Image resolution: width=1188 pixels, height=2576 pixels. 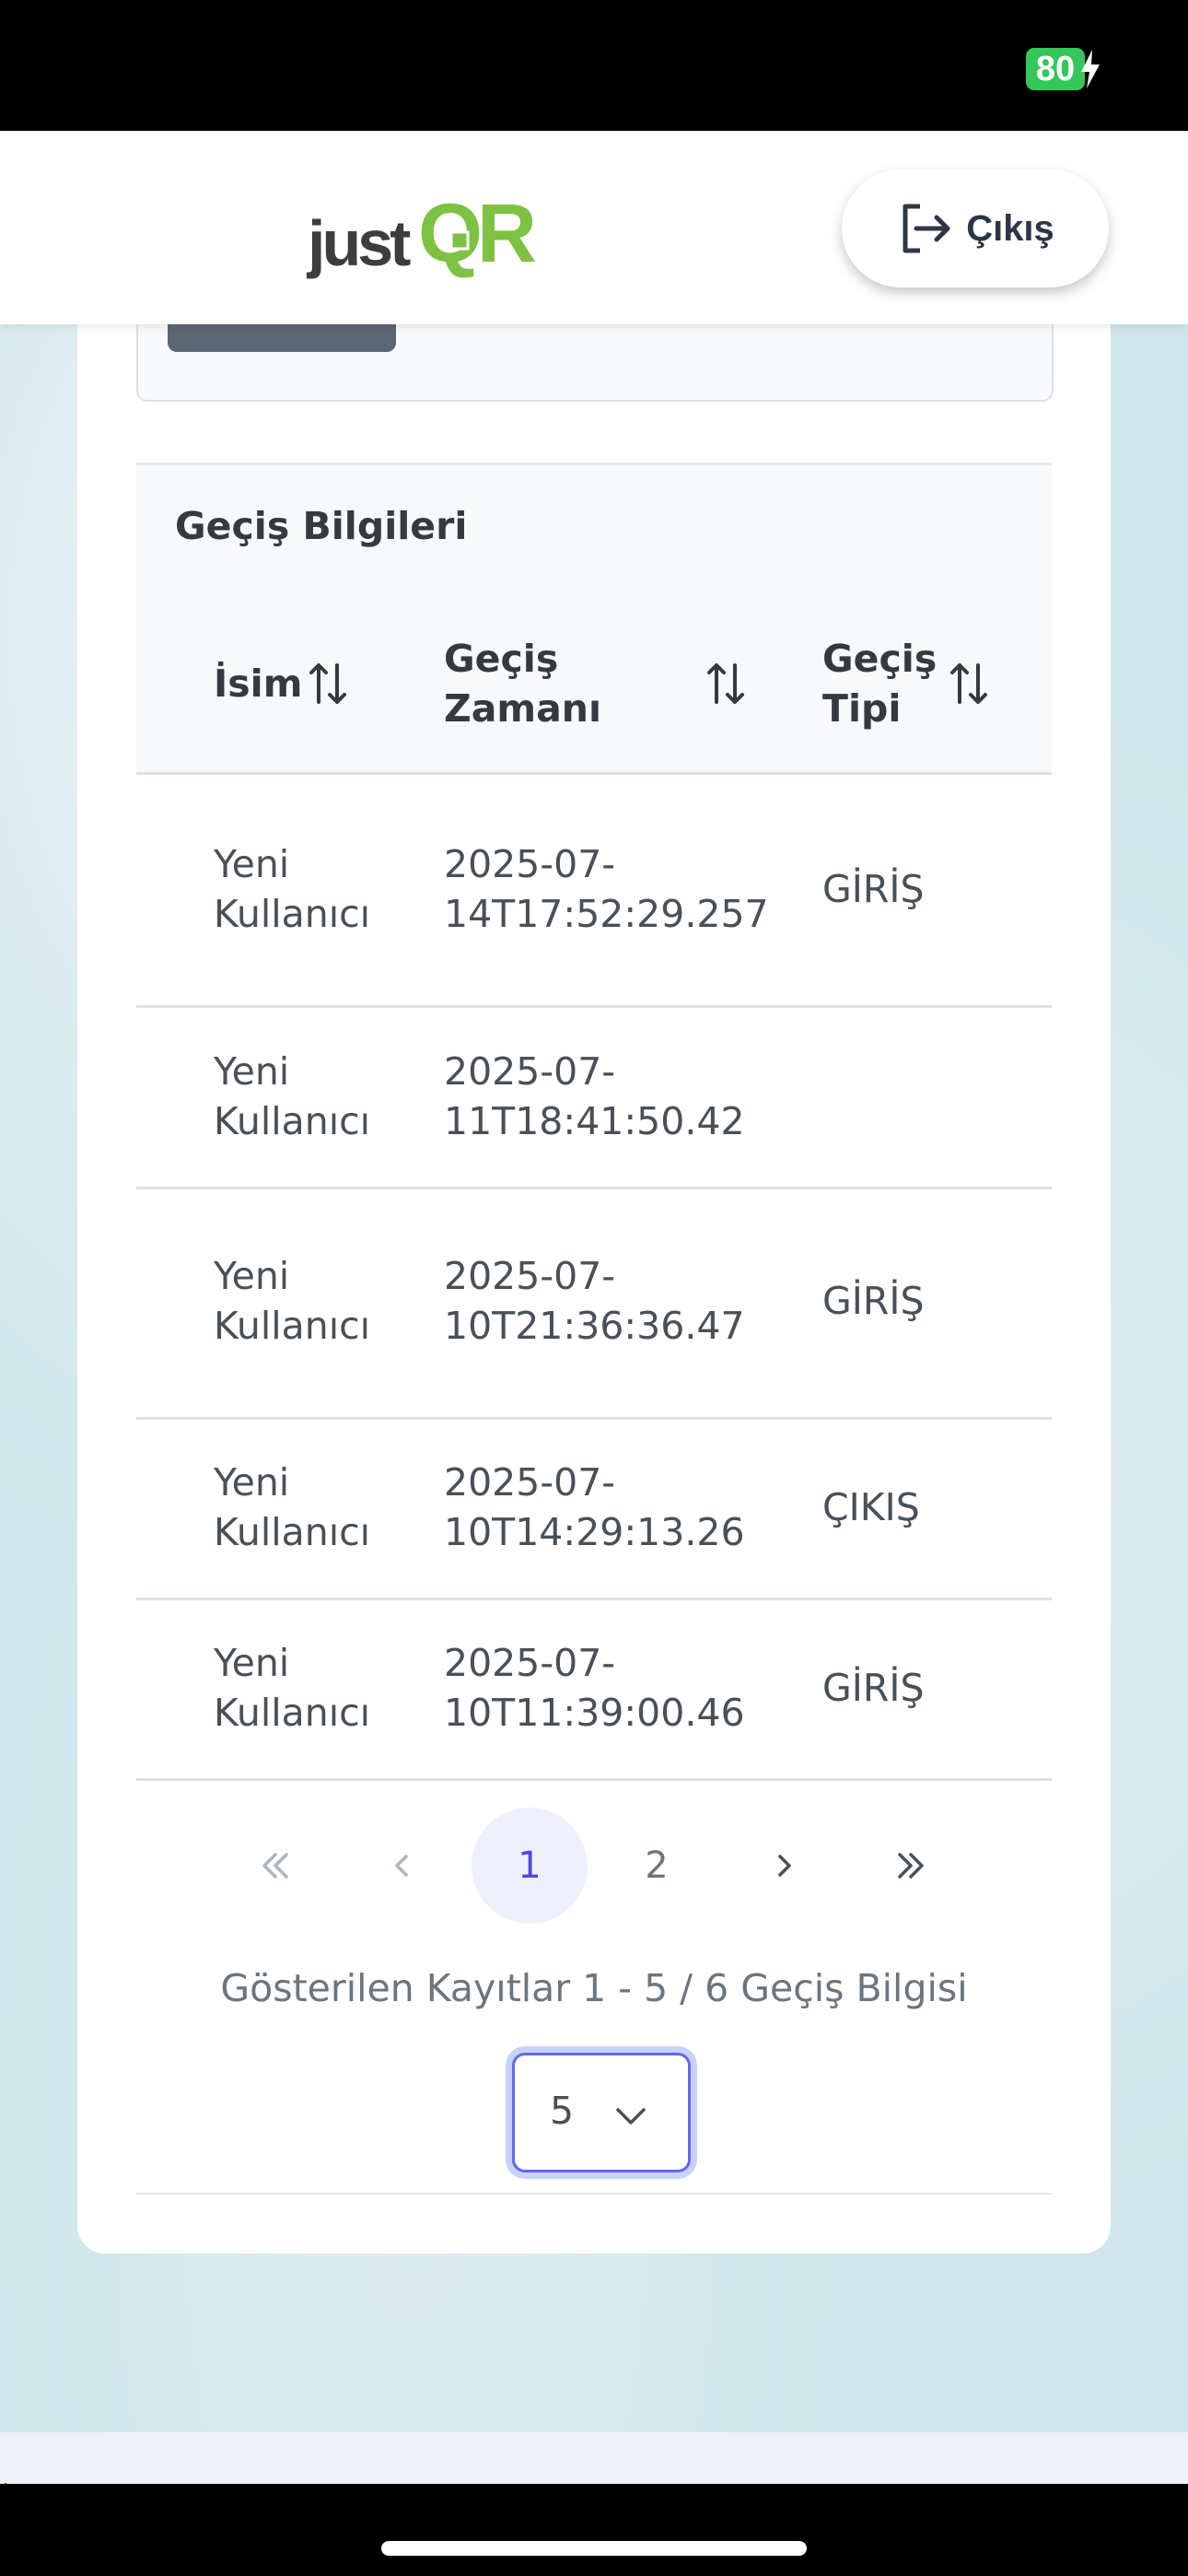 I want to click on status-bar, so click(x=594, y=65).